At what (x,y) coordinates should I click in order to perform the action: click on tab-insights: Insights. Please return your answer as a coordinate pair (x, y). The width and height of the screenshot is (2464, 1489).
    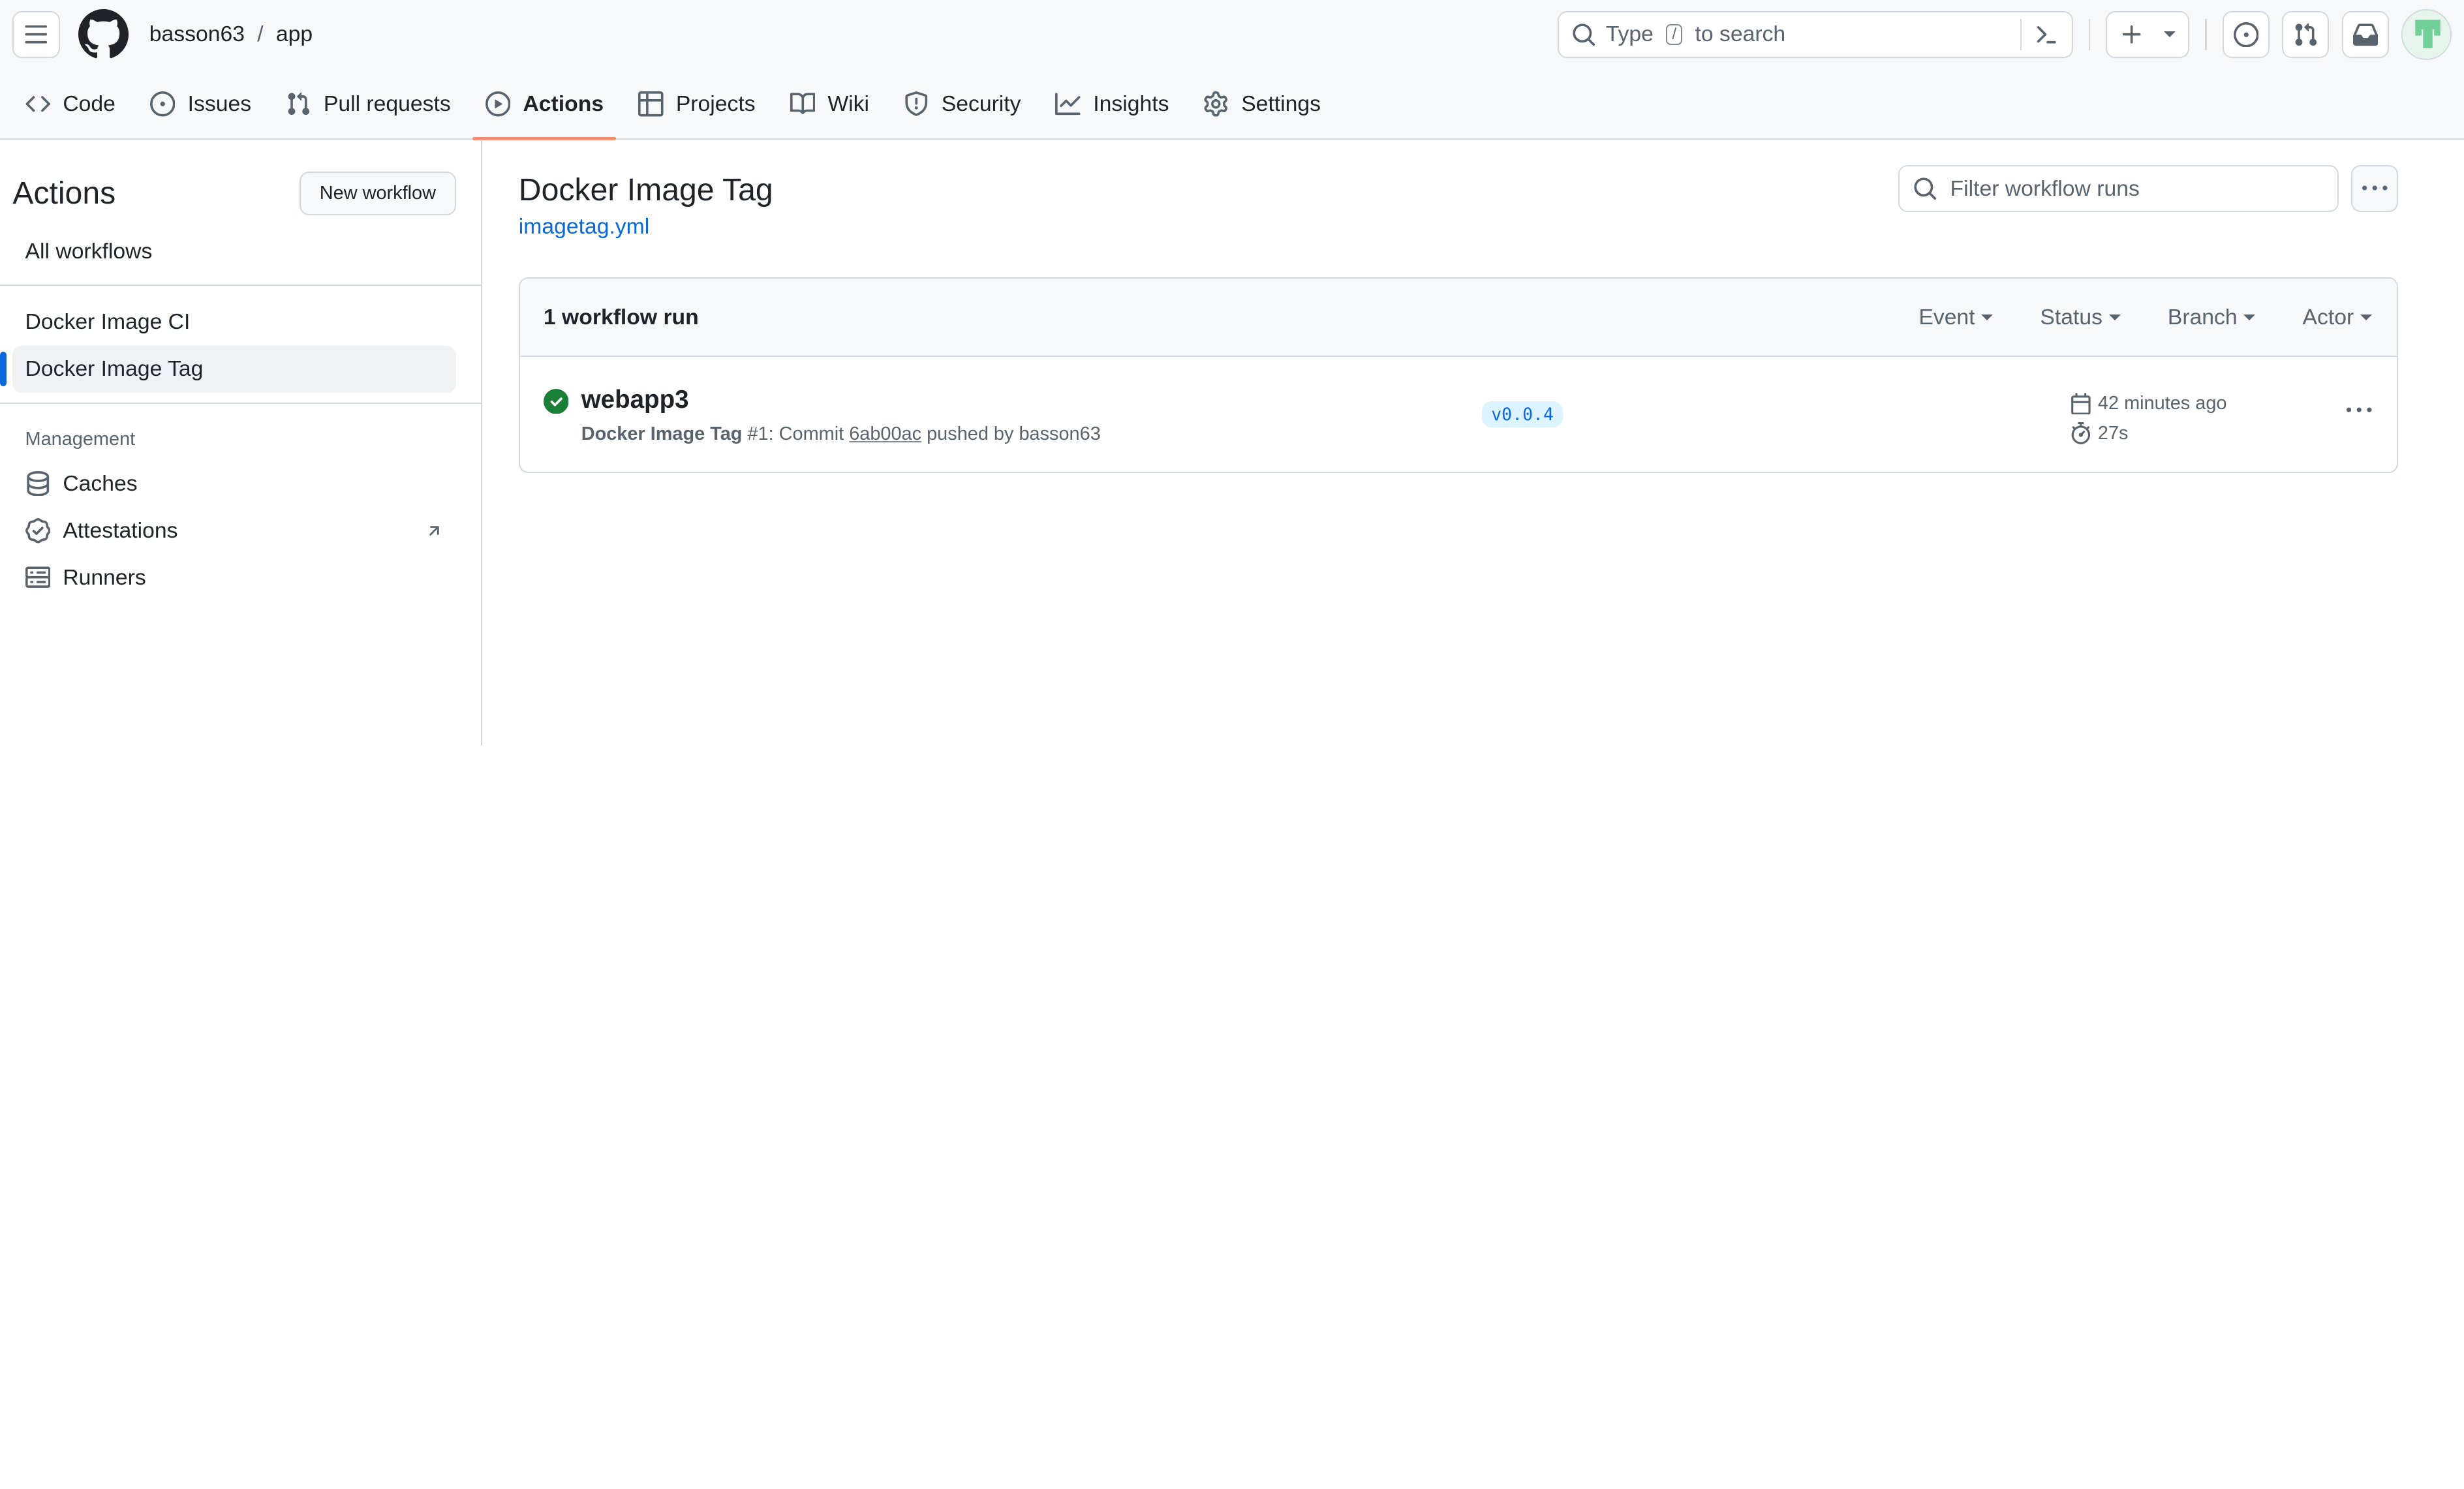
    Looking at the image, I should click on (1112, 103).